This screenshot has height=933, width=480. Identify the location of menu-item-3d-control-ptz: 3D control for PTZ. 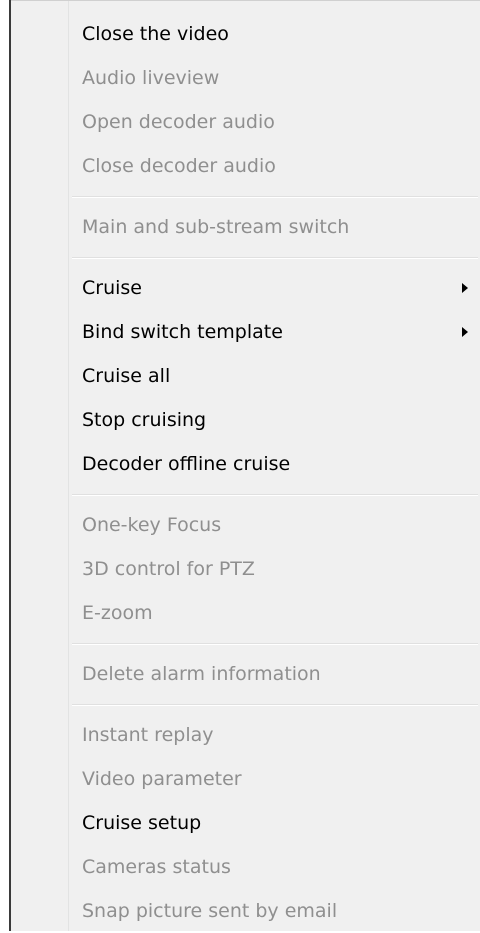
(245, 569).